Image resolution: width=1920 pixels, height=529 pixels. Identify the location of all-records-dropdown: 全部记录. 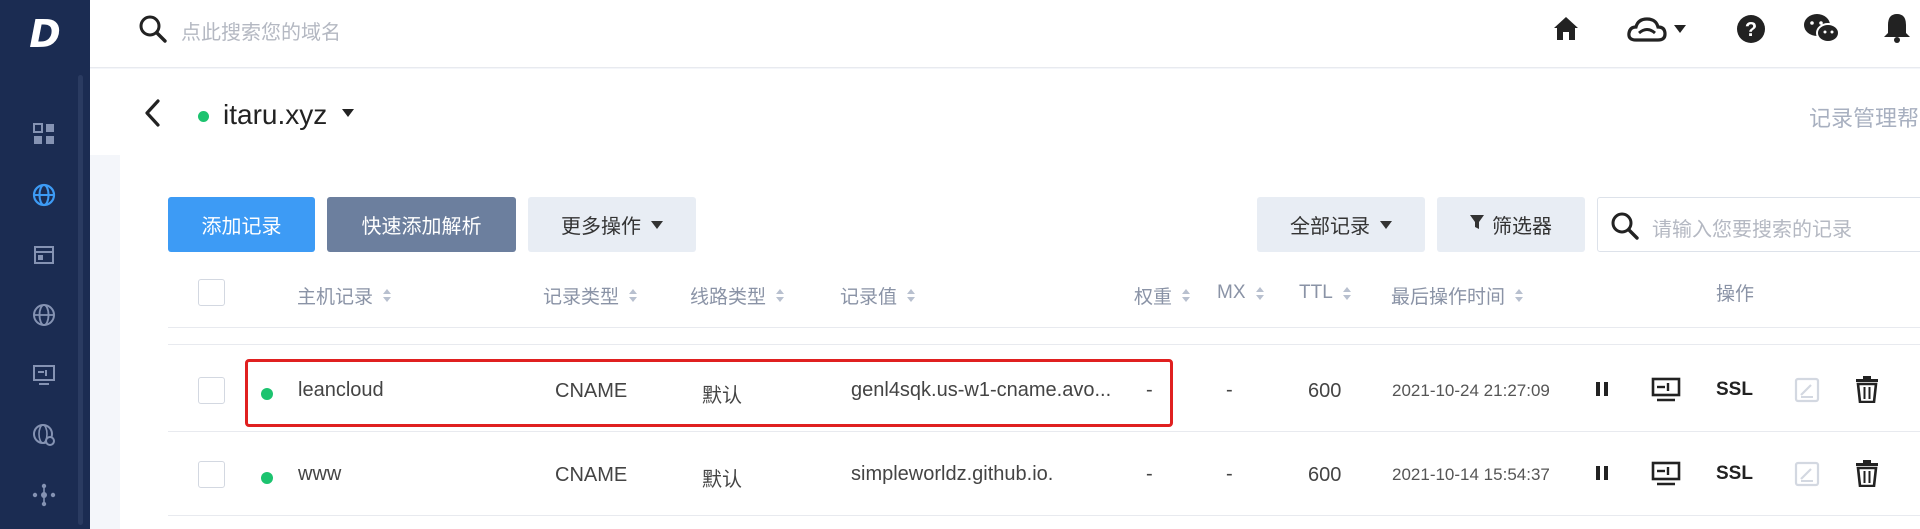
(1341, 224).